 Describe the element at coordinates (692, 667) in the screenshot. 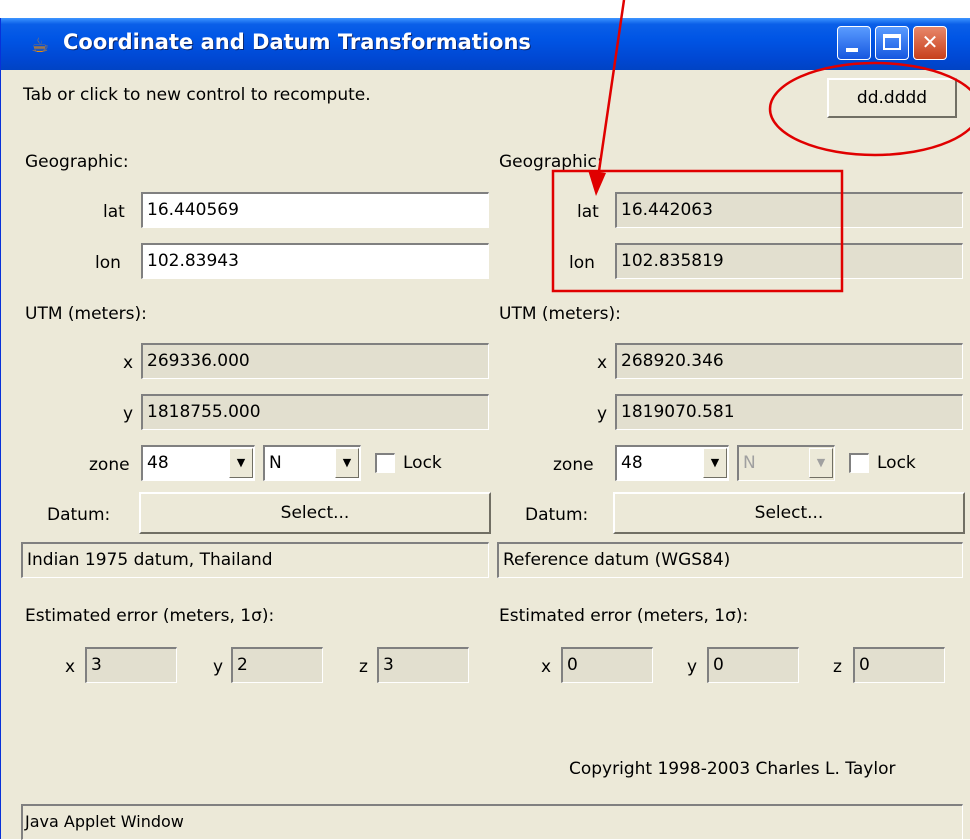

I see `right-err-y-label: y` at that location.